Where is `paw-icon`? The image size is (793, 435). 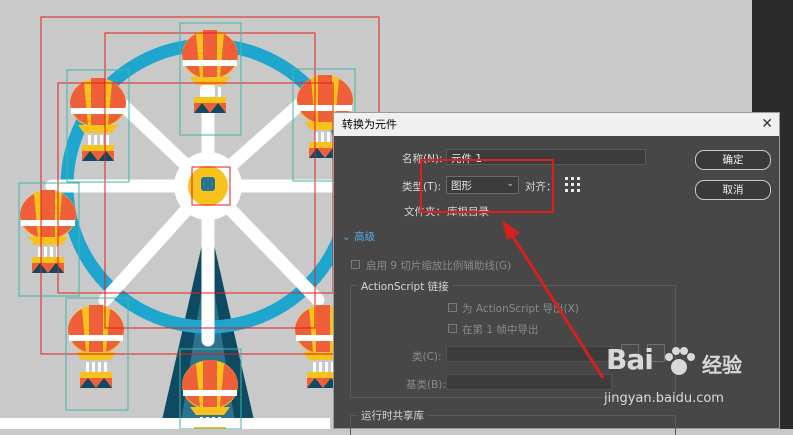 paw-icon is located at coordinates (680, 361).